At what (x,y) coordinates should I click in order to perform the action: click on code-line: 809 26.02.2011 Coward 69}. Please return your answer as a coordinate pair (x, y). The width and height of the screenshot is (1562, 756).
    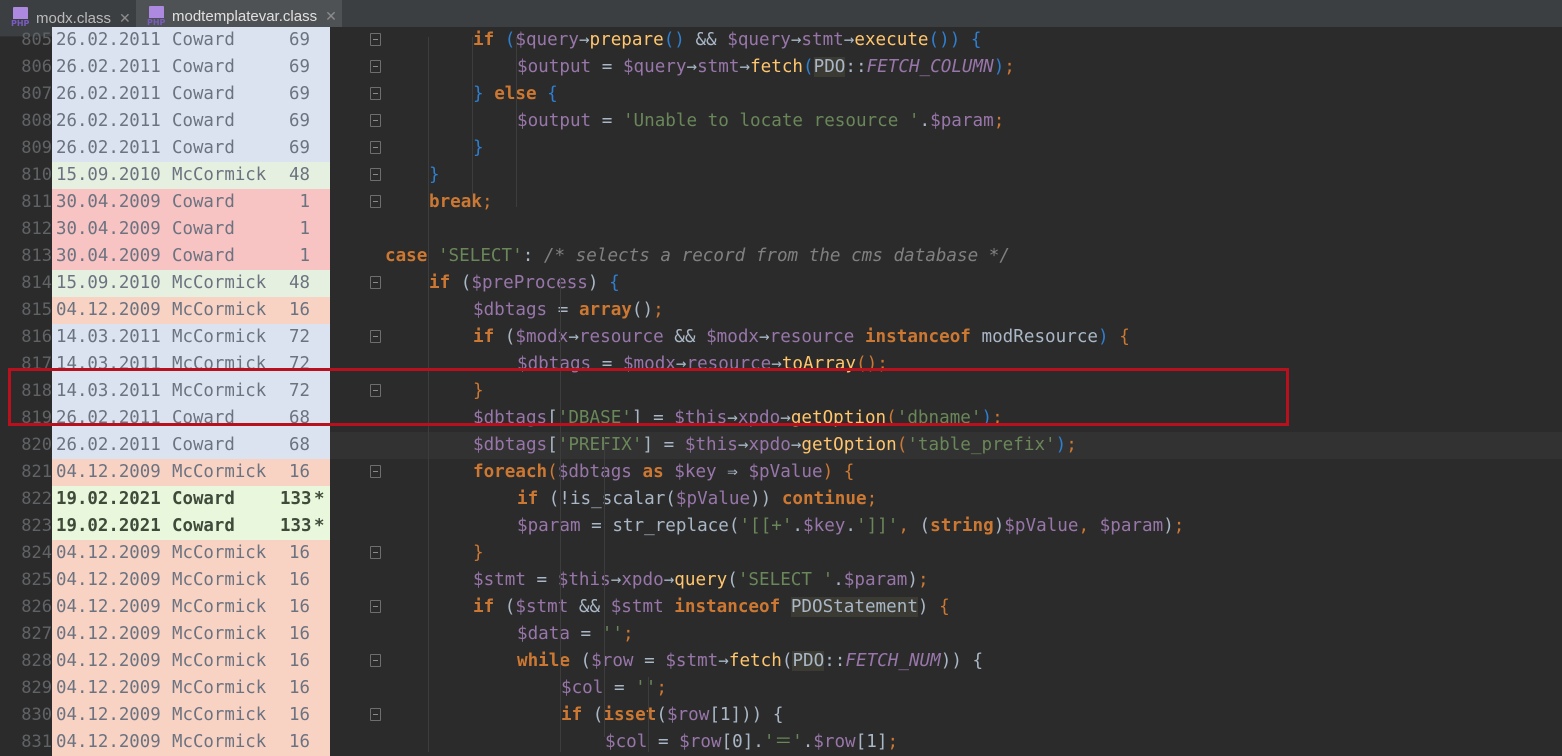
    Looking at the image, I should click on (781, 148).